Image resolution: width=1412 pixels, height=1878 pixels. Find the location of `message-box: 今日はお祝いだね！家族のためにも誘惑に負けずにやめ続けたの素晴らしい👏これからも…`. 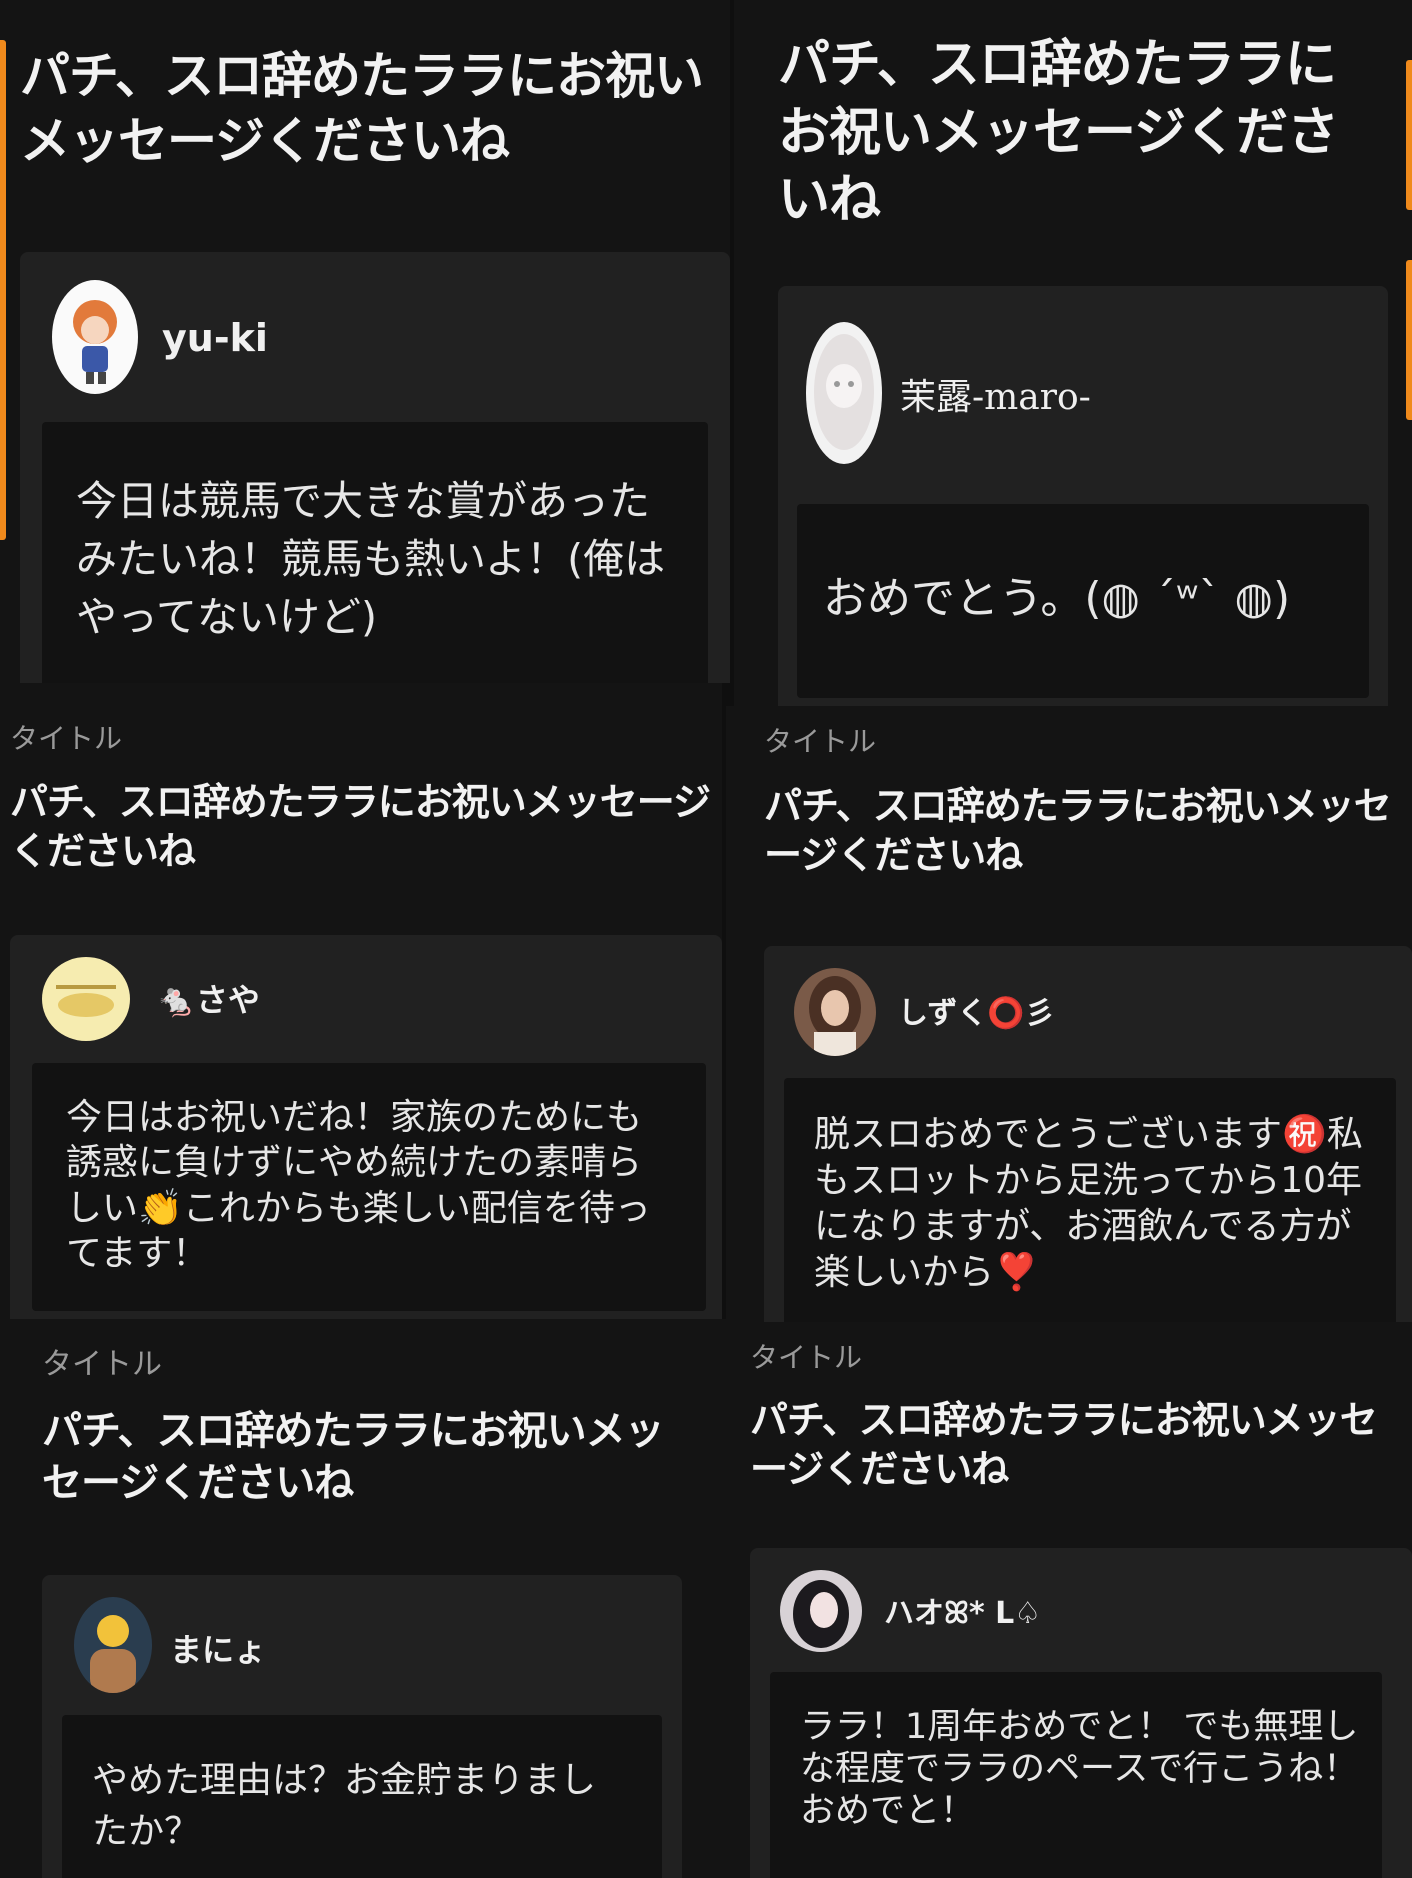

message-box: 今日はお祝いだね！家族のためにも誘惑に負けずにやめ続けたの素晴らしい👏これからも… is located at coordinates (369, 1187).